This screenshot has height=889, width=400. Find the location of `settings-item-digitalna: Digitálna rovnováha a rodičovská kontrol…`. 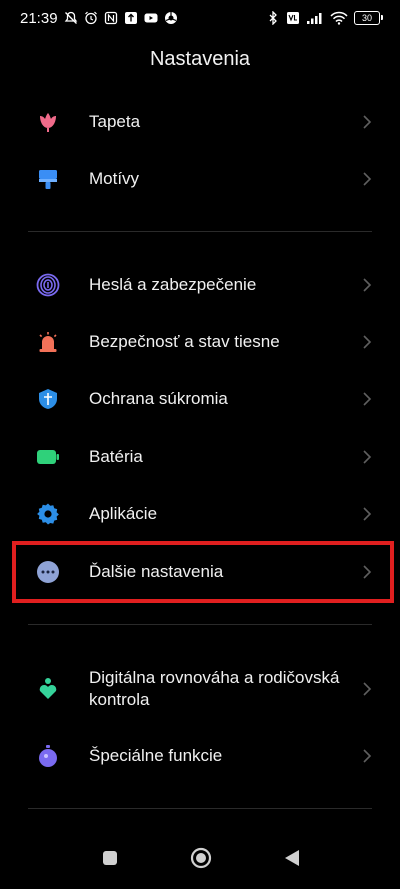

settings-item-digitalna: Digitálna rovnováha a rodičovská kontrol… is located at coordinates (200, 689).